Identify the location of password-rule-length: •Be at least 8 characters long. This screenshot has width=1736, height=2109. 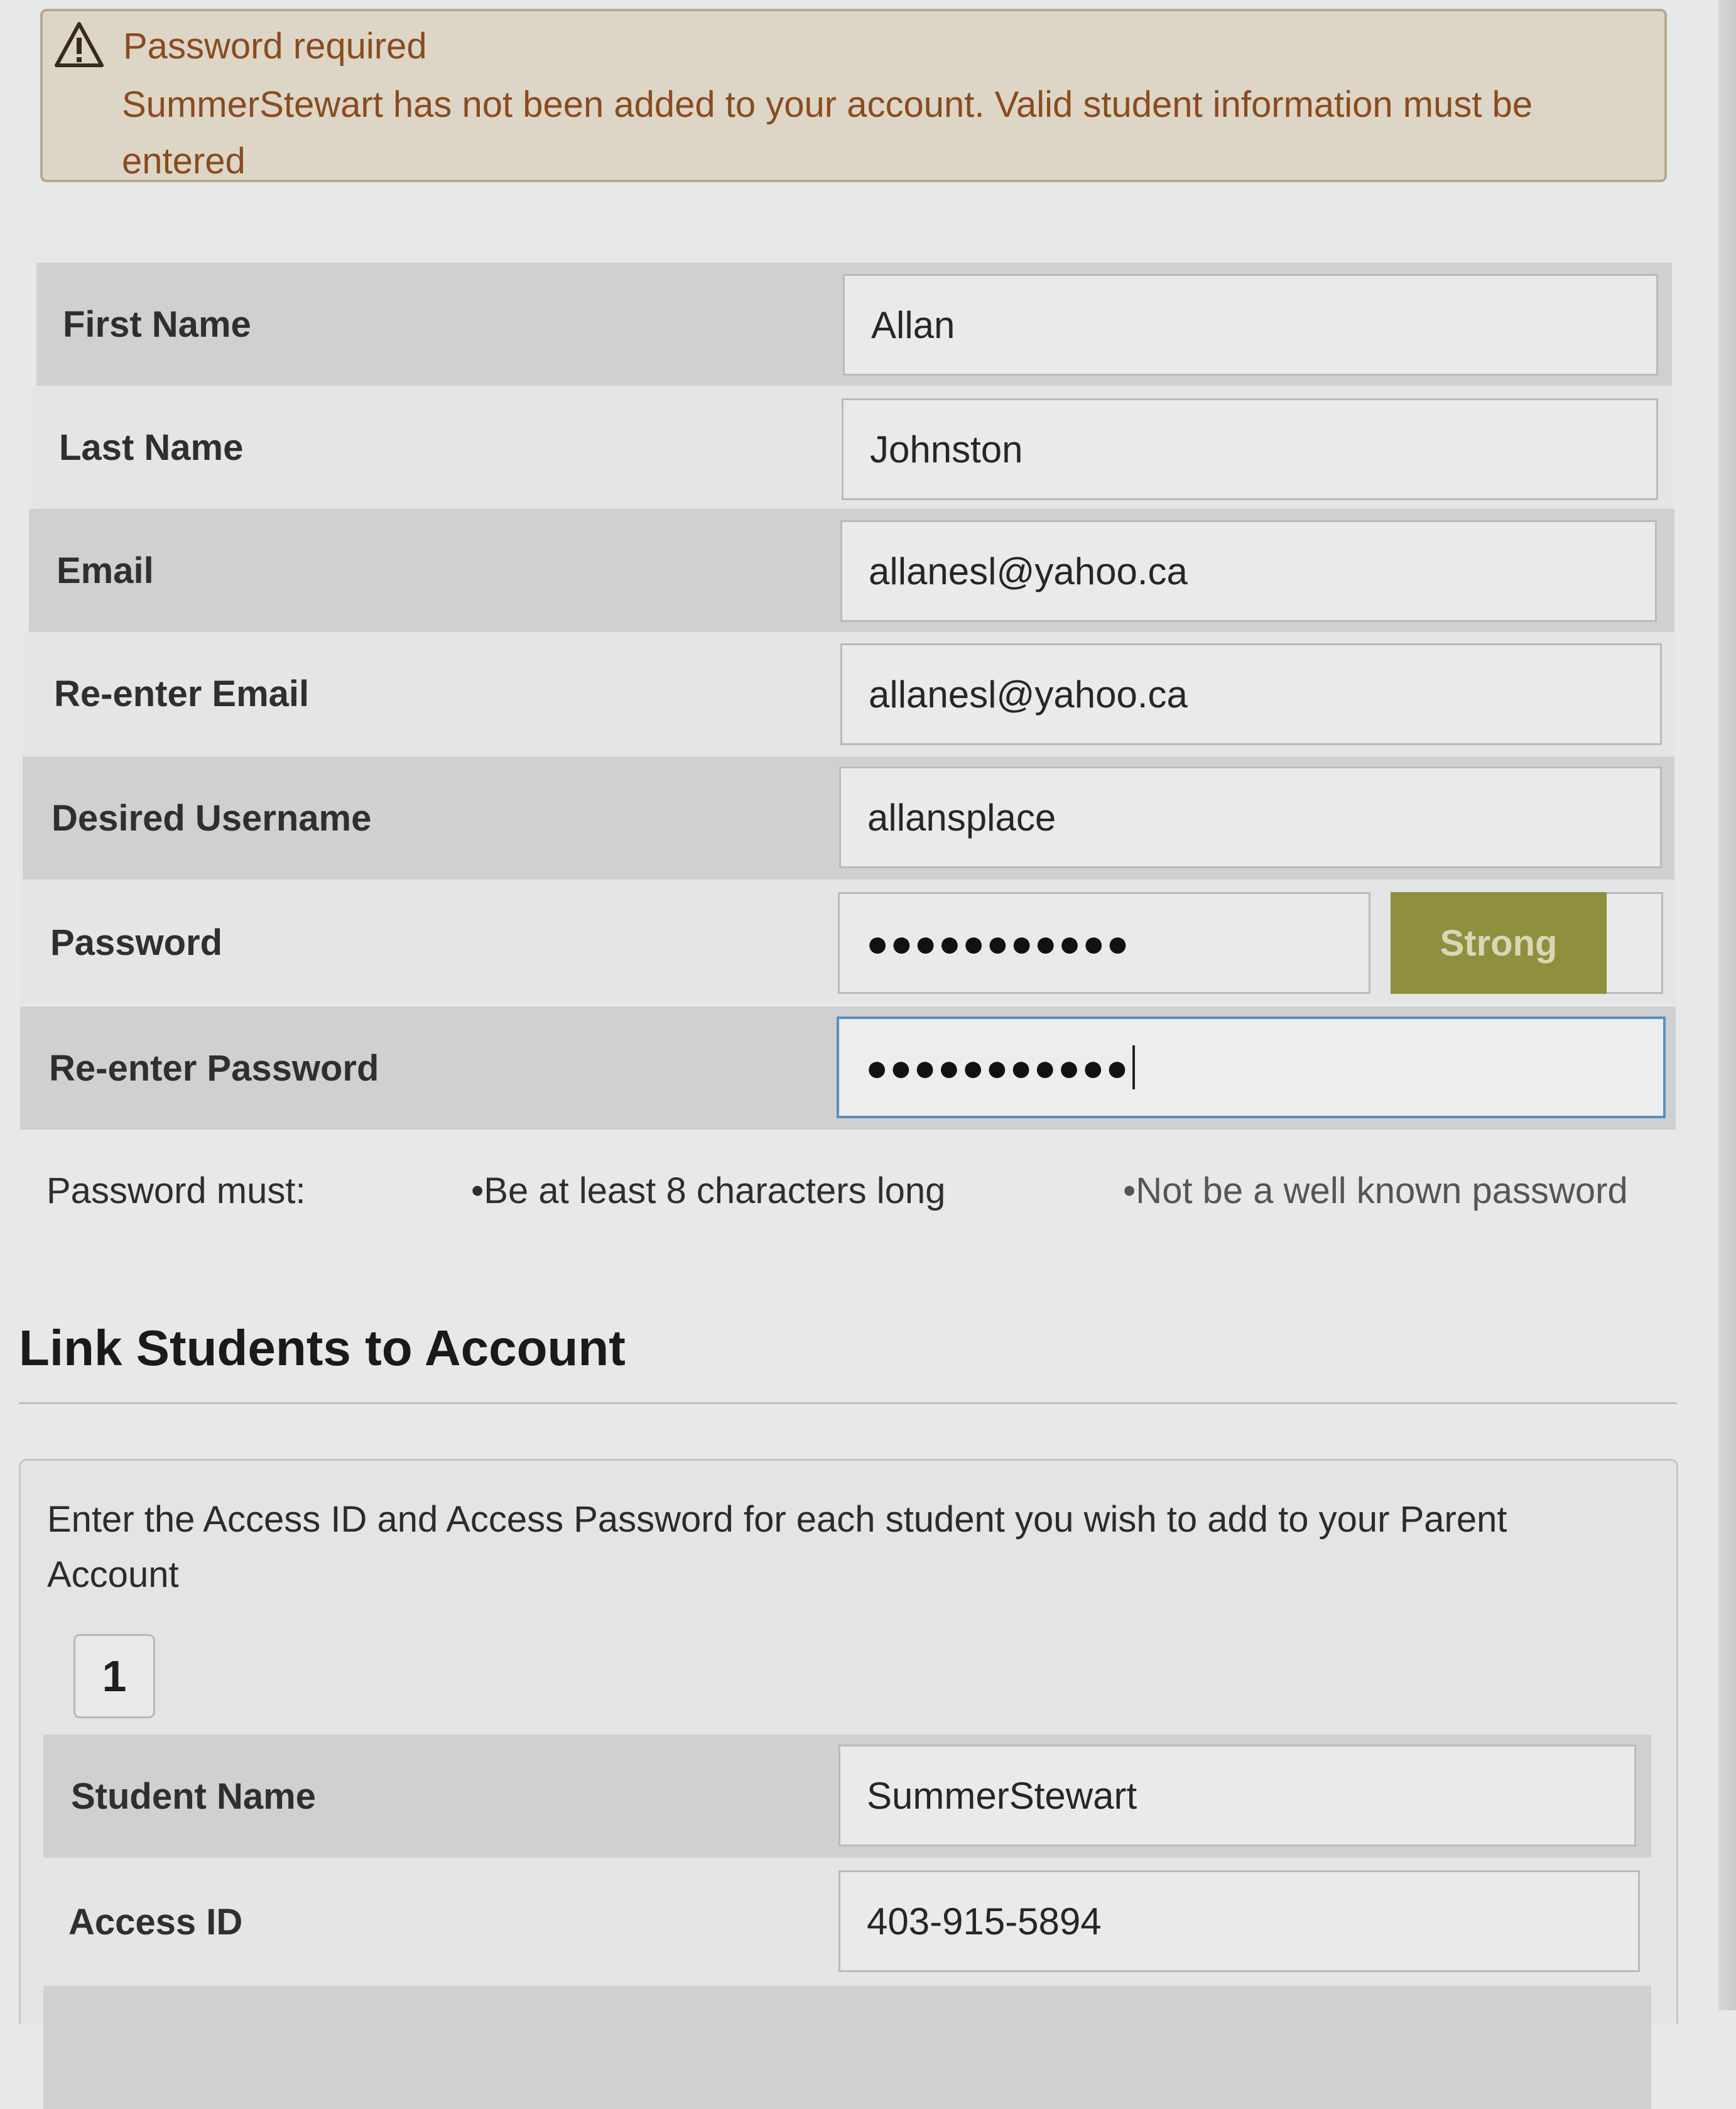
(708, 1190).